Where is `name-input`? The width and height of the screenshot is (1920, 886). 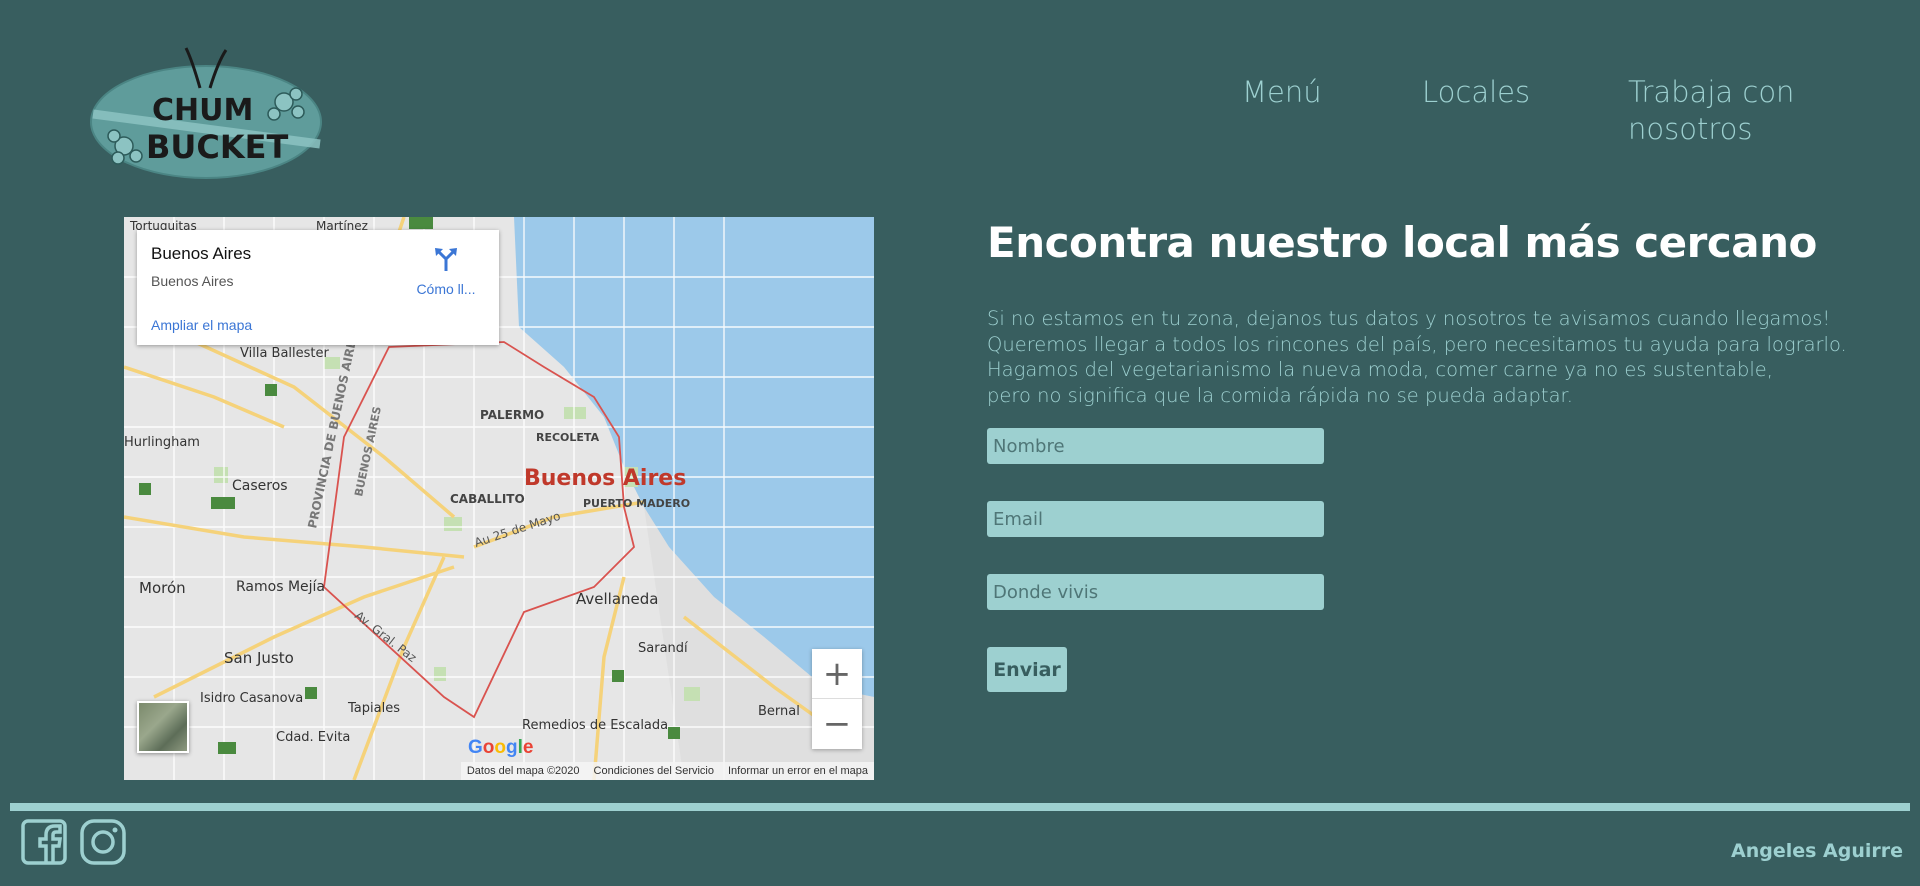 name-input is located at coordinates (1155, 446).